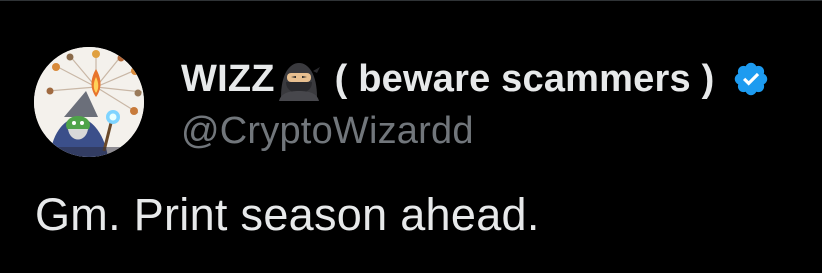 The height and width of the screenshot is (273, 822). What do you see at coordinates (287, 214) in the screenshot?
I see `tweet-text: Gm. Print season ahead.` at bounding box center [287, 214].